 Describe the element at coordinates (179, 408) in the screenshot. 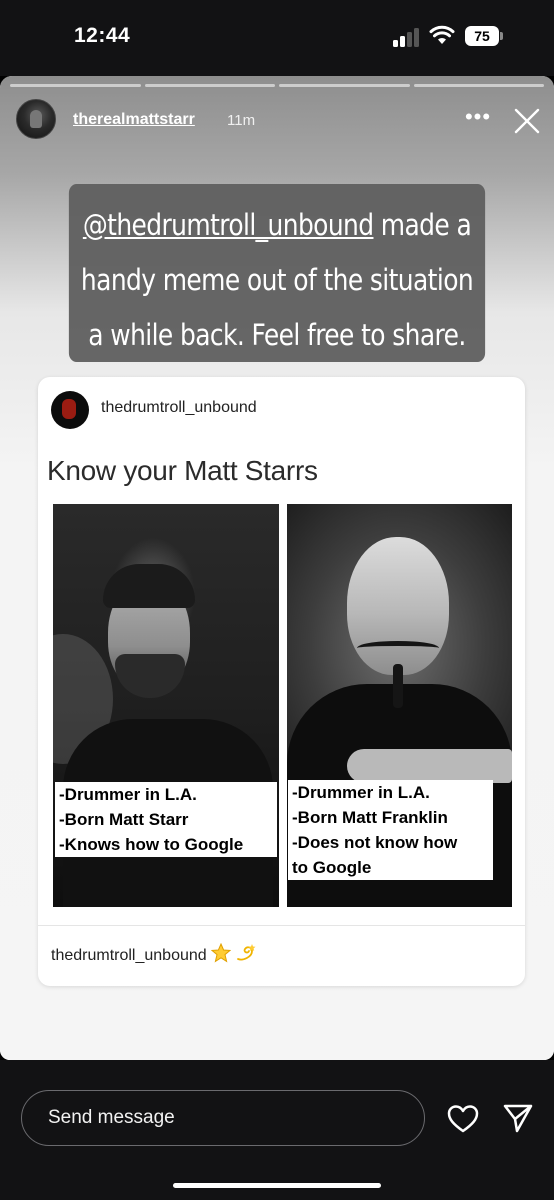

I see `post-username: thedrumtroll_unbound` at that location.